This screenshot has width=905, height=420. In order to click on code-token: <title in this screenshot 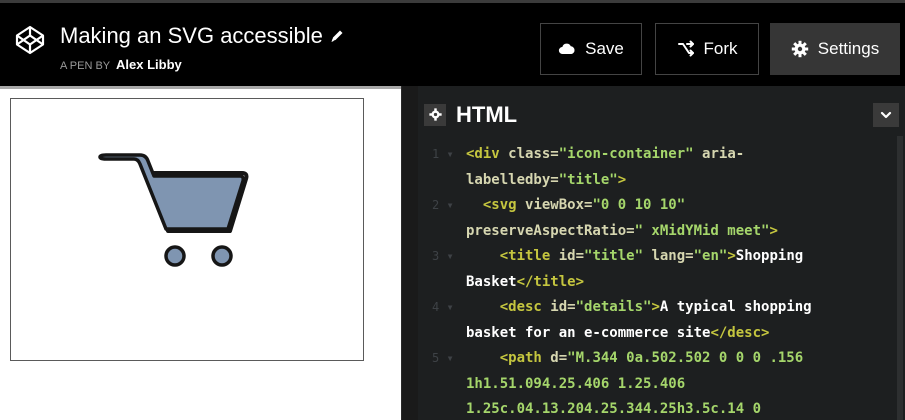, I will do `click(512, 256)`.